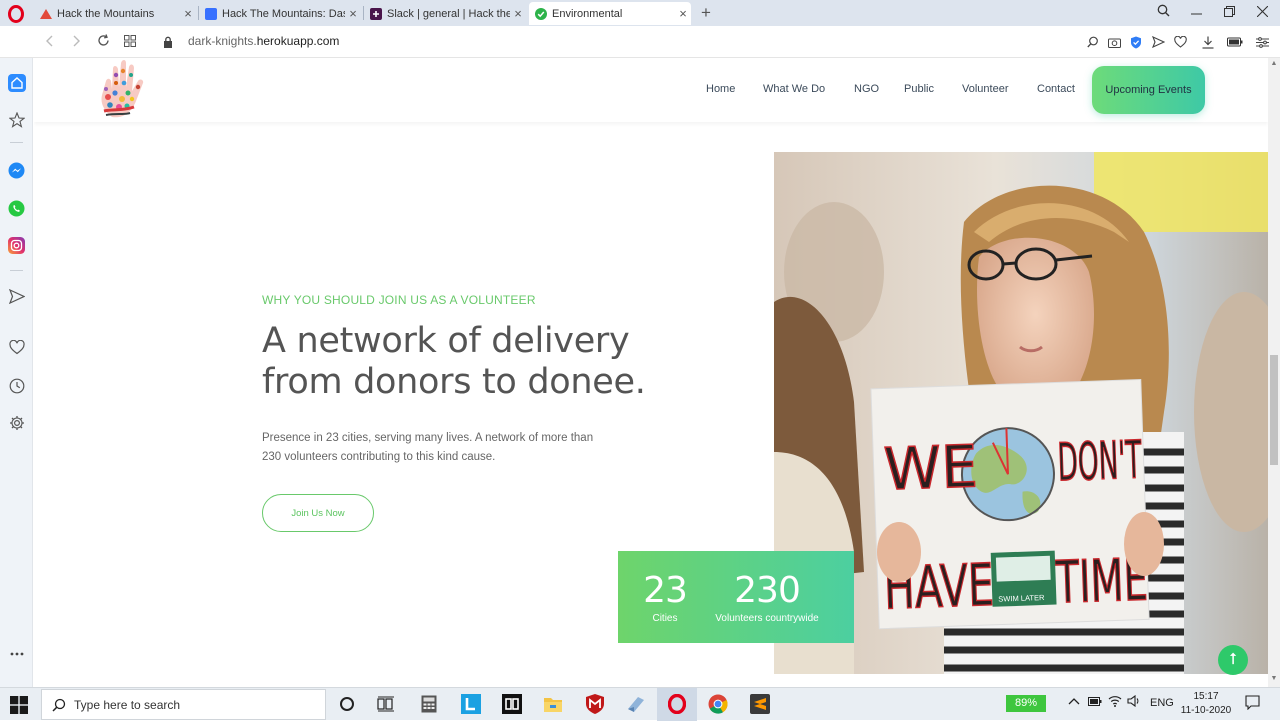  I want to click on stat-label: Volunteers countrywide, so click(767, 618).